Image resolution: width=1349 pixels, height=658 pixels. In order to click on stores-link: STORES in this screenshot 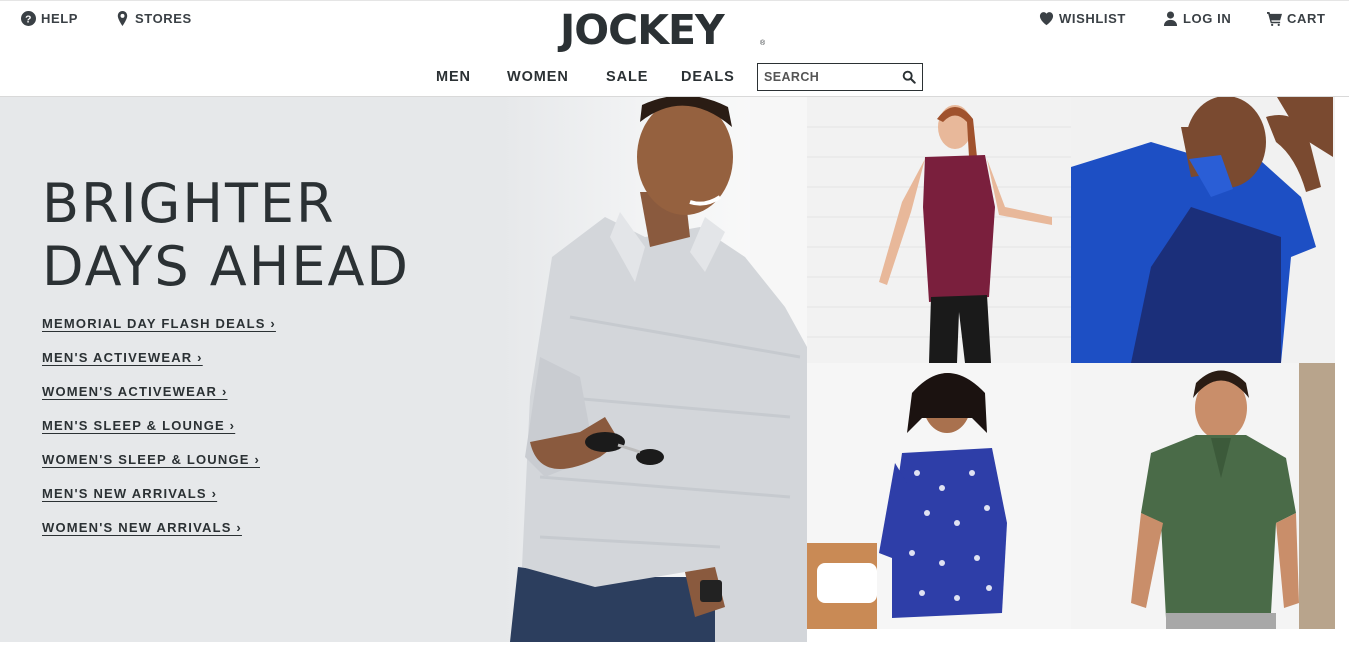, I will do `click(153, 18)`.